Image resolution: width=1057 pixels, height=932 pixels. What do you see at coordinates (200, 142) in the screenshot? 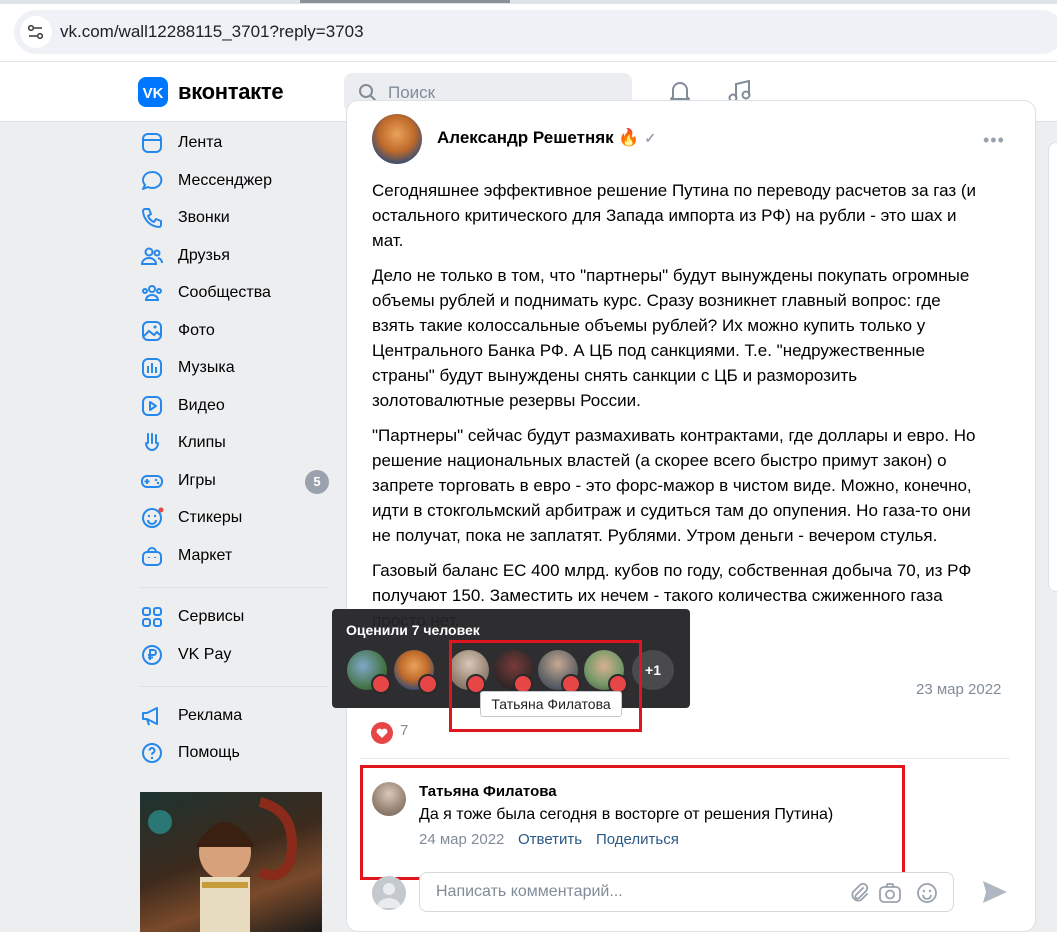
I see `sidebar-item-label: Лента` at bounding box center [200, 142].